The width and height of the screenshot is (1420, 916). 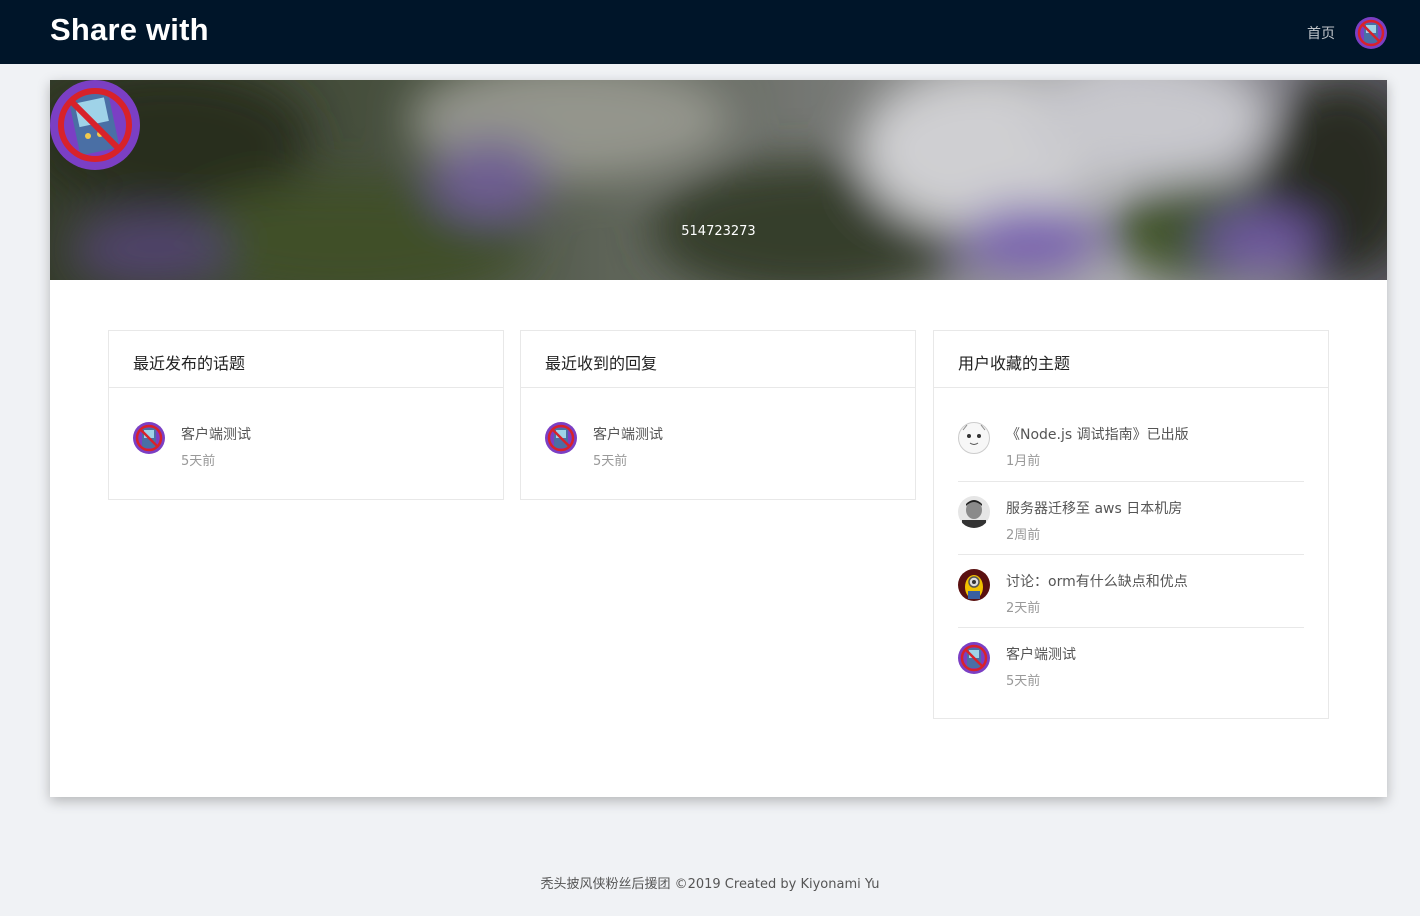 I want to click on profile-avatar, so click(x=95, y=125).